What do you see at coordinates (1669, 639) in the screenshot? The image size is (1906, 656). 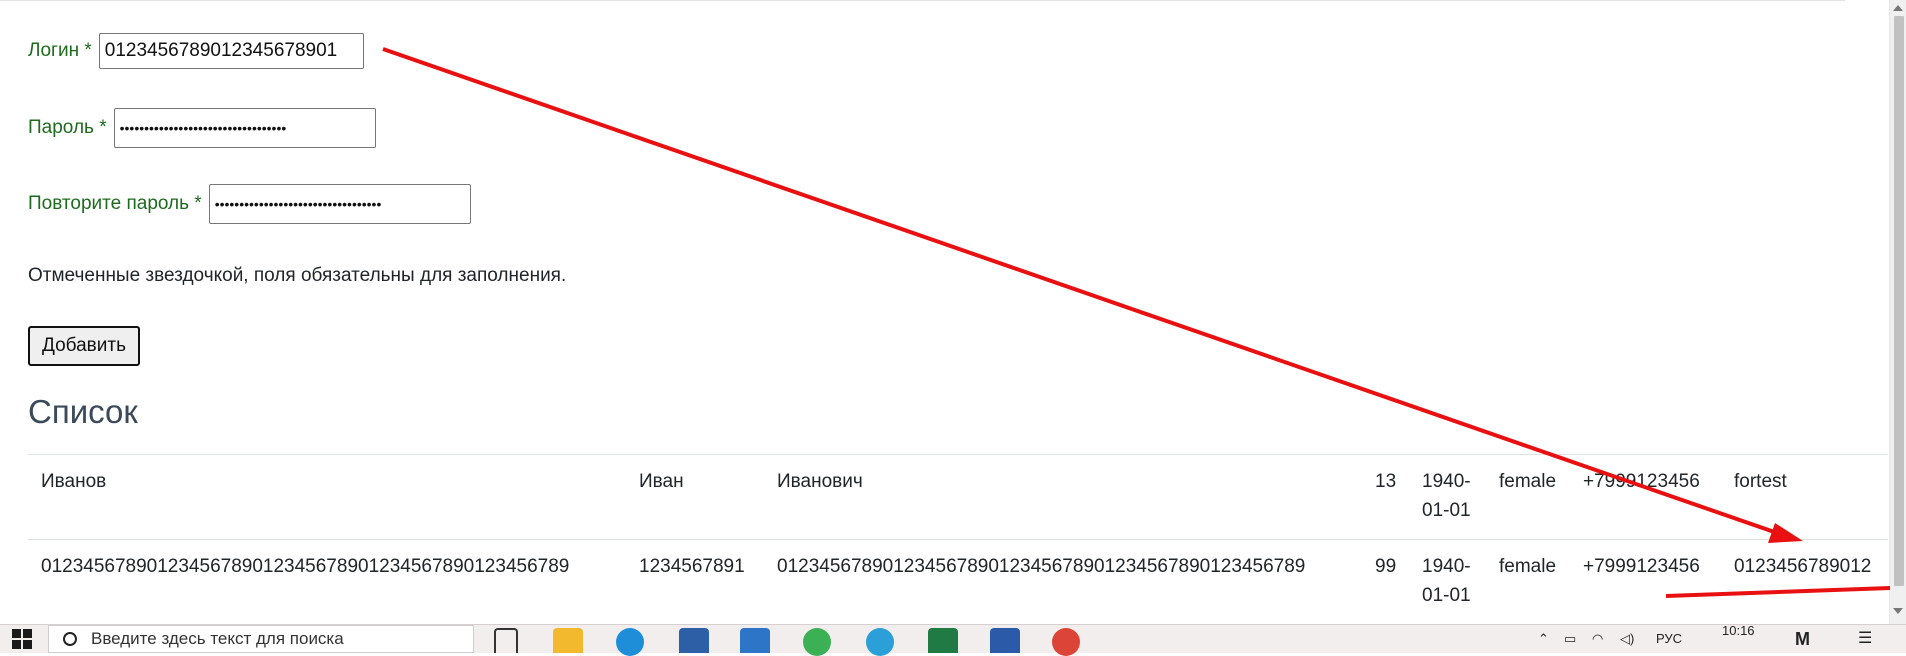 I see `language-indicator: РУС` at bounding box center [1669, 639].